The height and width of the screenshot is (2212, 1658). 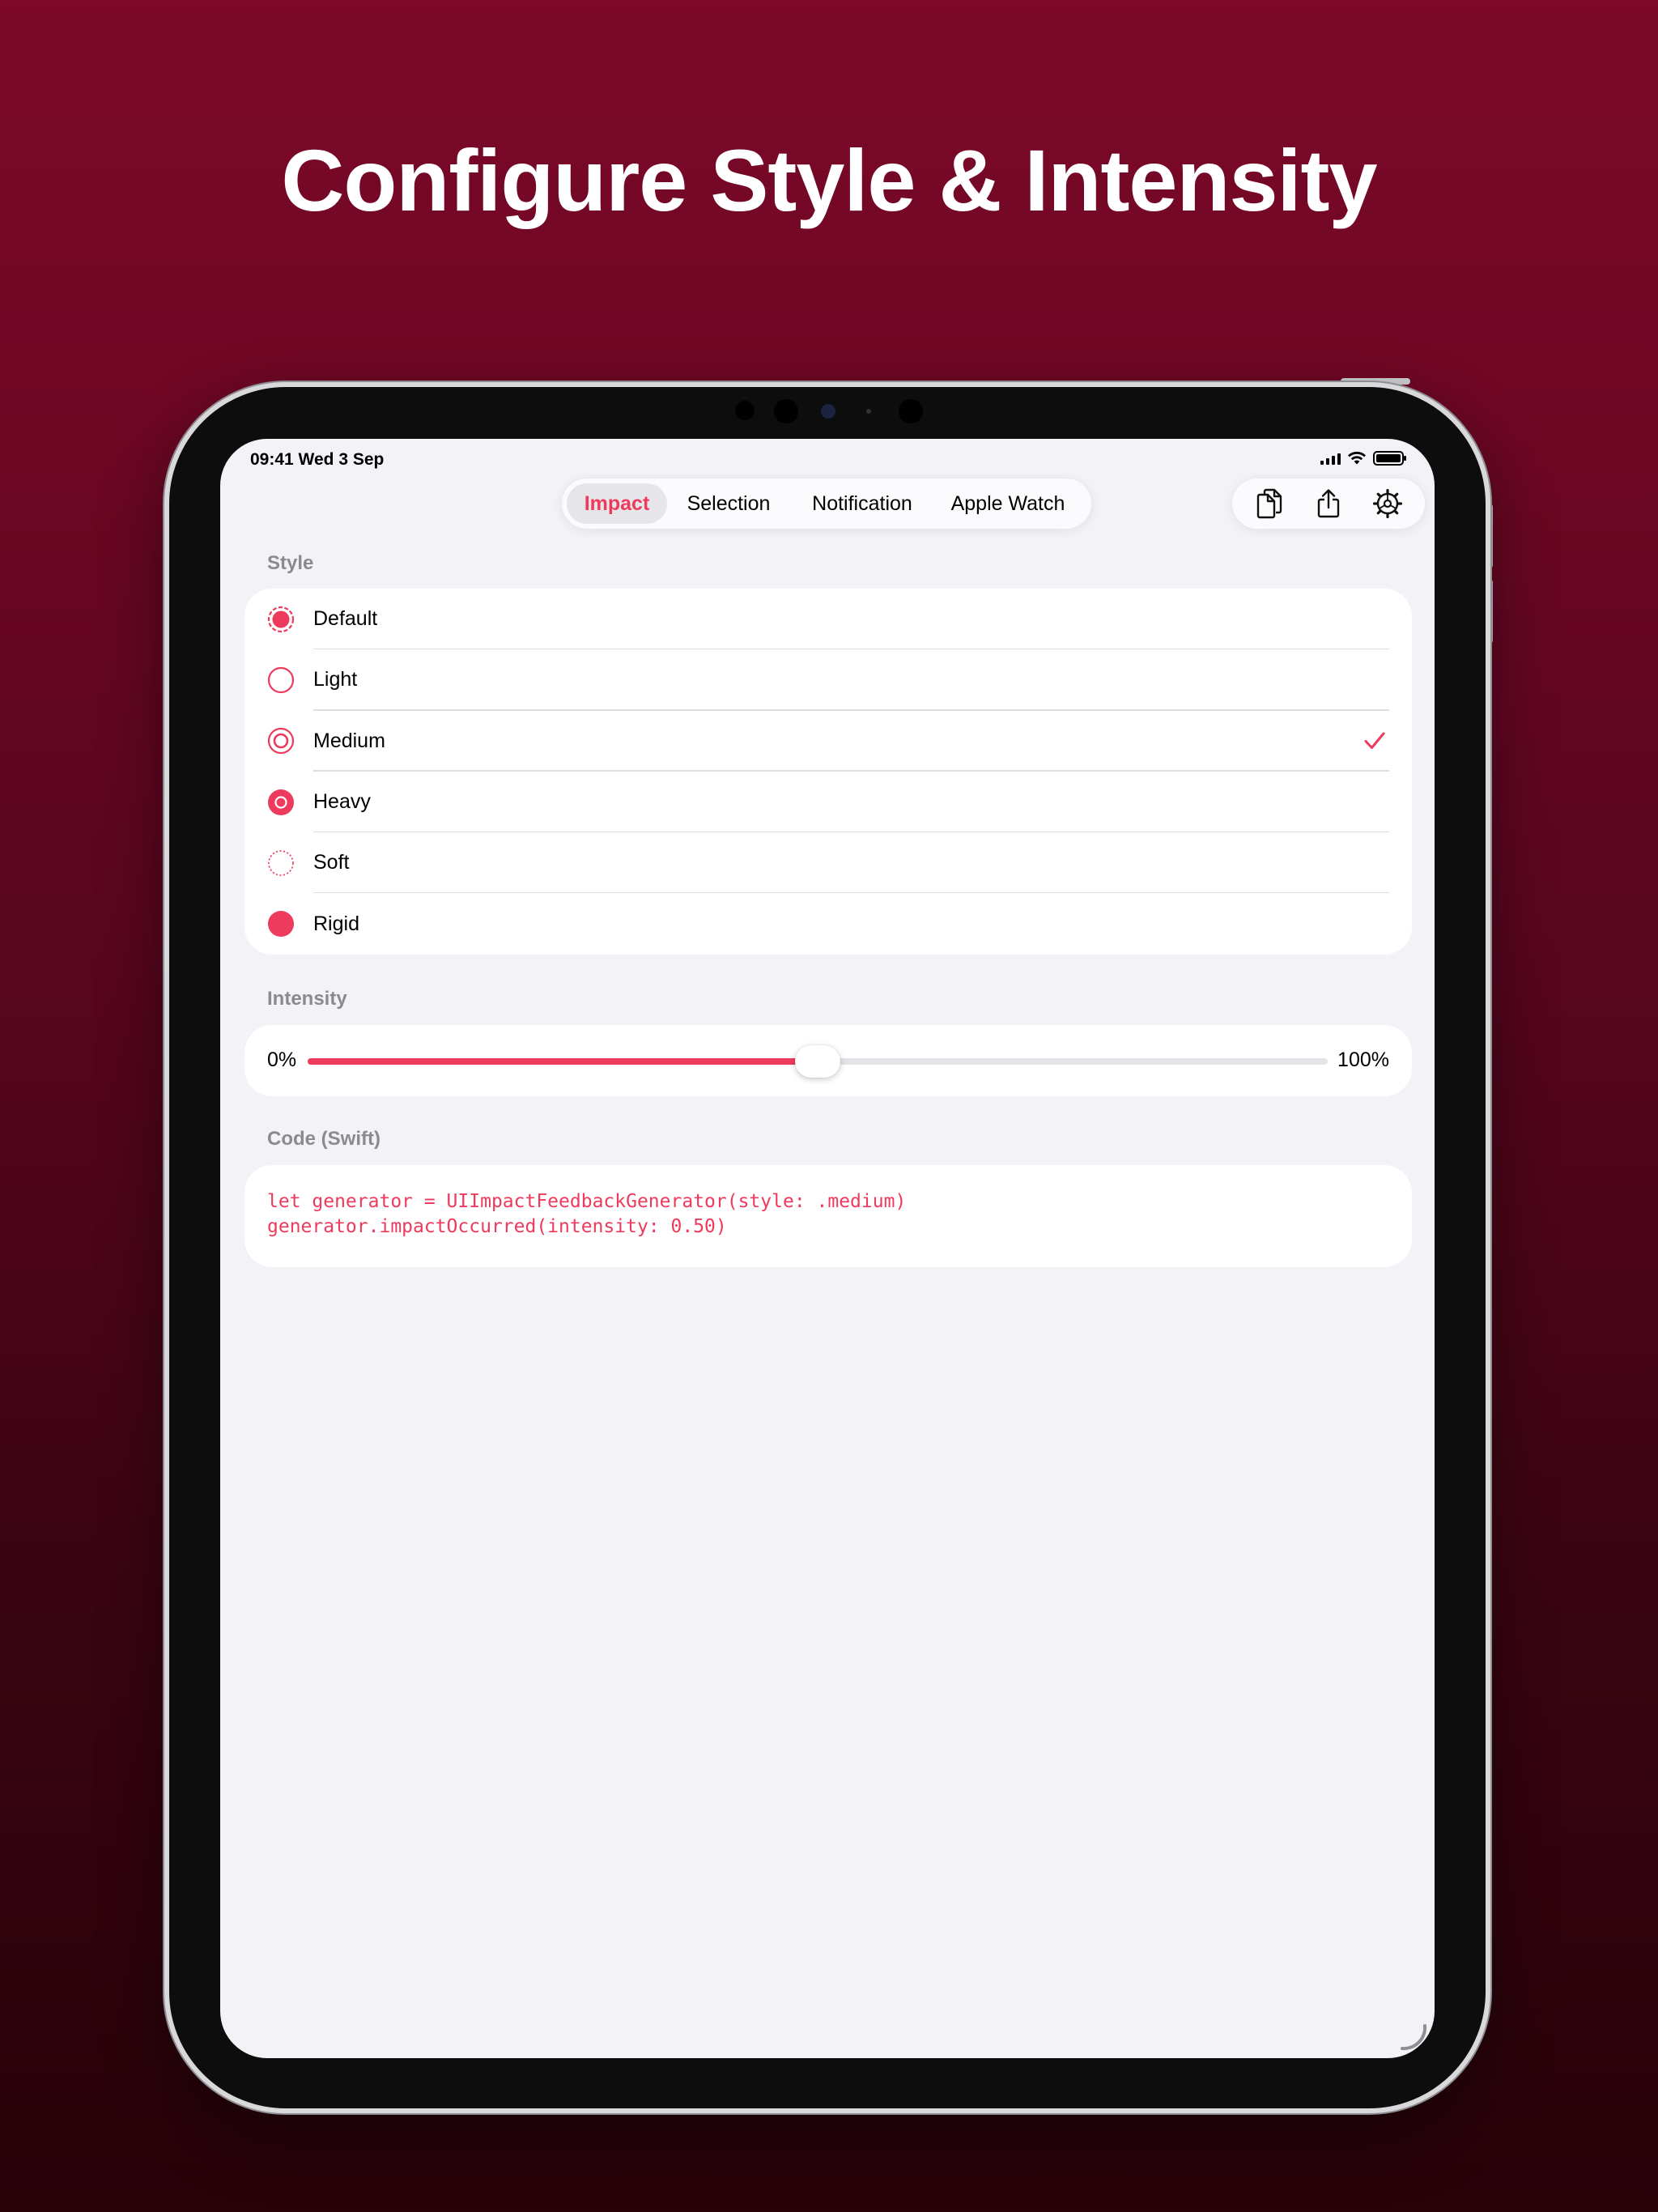 I want to click on intensity-slider-card: 0% 100%, so click(x=828, y=1061).